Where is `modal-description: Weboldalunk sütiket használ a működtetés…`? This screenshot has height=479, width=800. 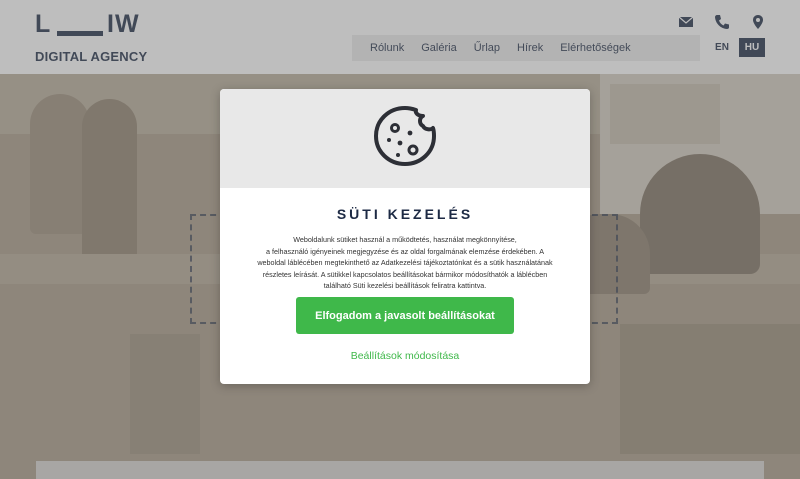
modal-description: Weboldalunk sütiket használ a működtetés… is located at coordinates (405, 263).